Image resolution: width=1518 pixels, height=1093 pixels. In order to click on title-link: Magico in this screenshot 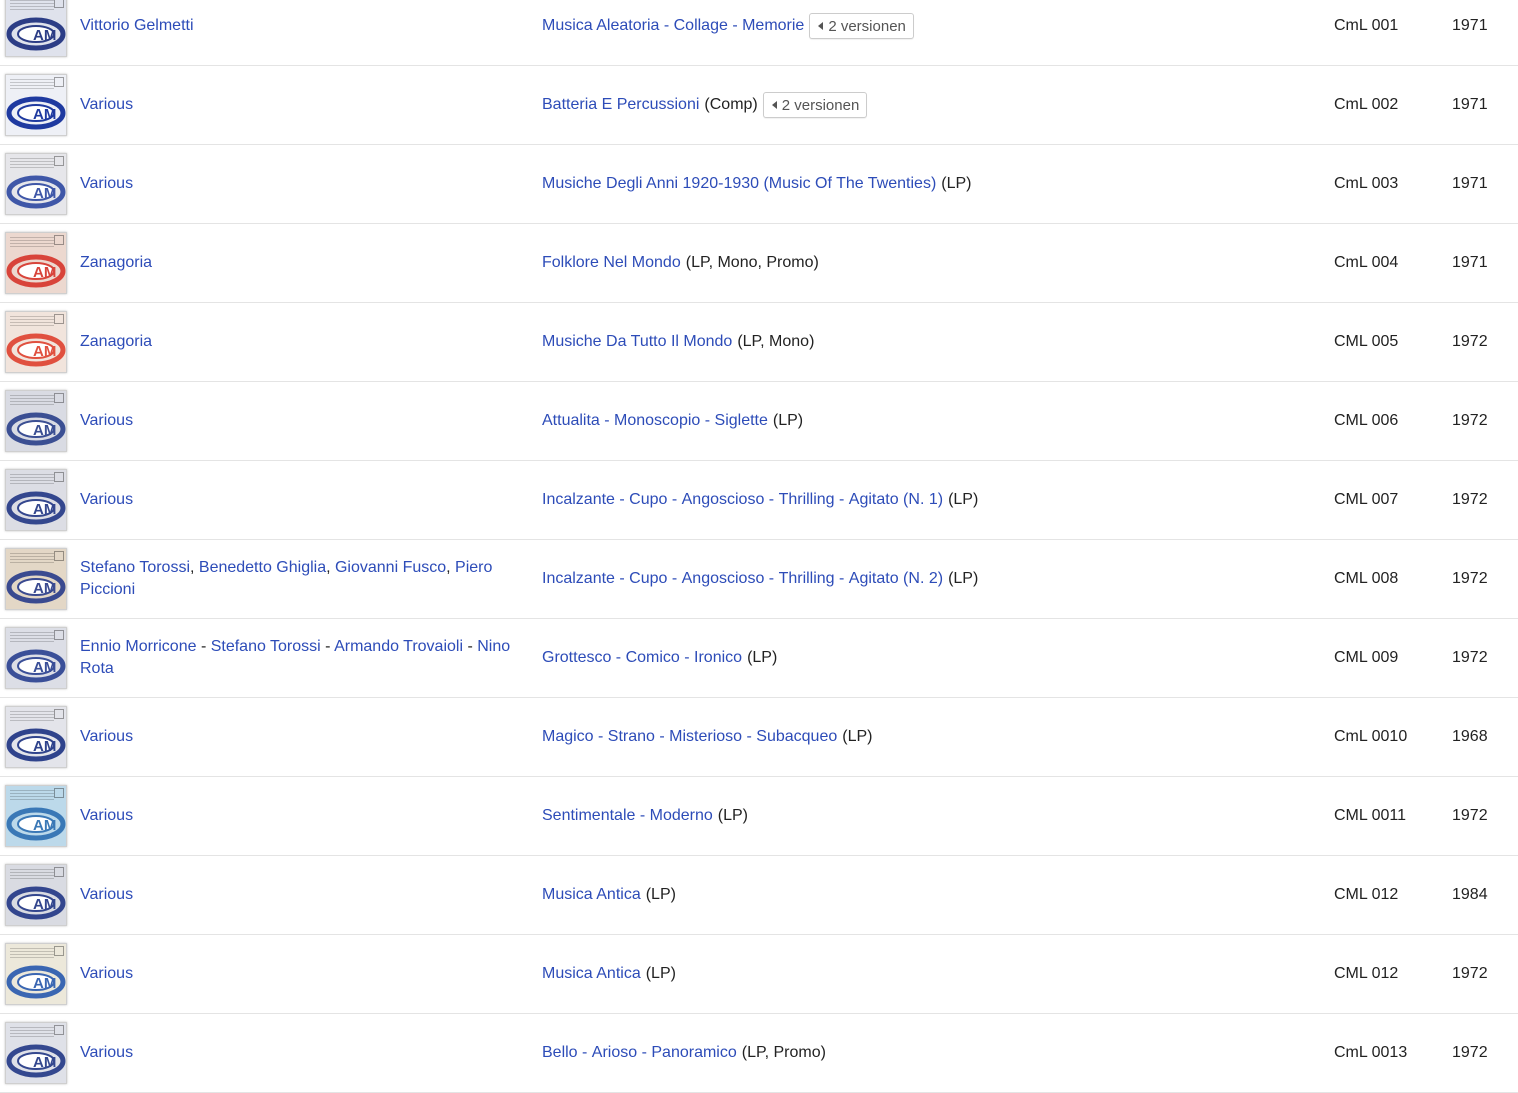, I will do `click(568, 737)`.